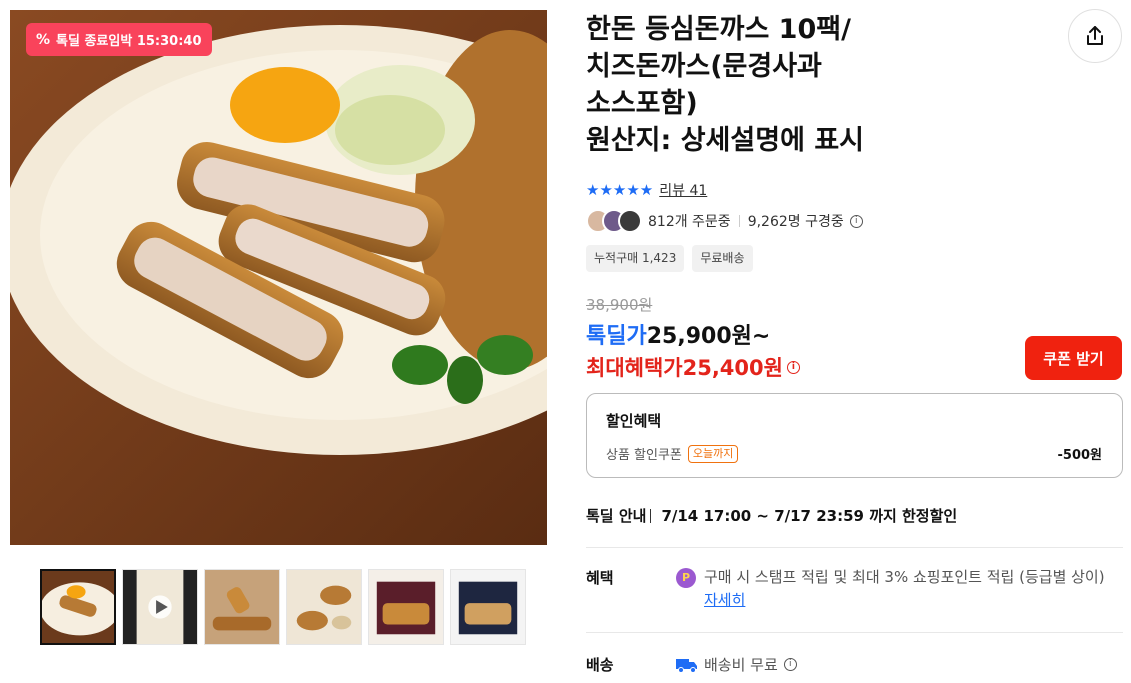  I want to click on discount-item-label: 상품 할인쿠폰, so click(644, 455).